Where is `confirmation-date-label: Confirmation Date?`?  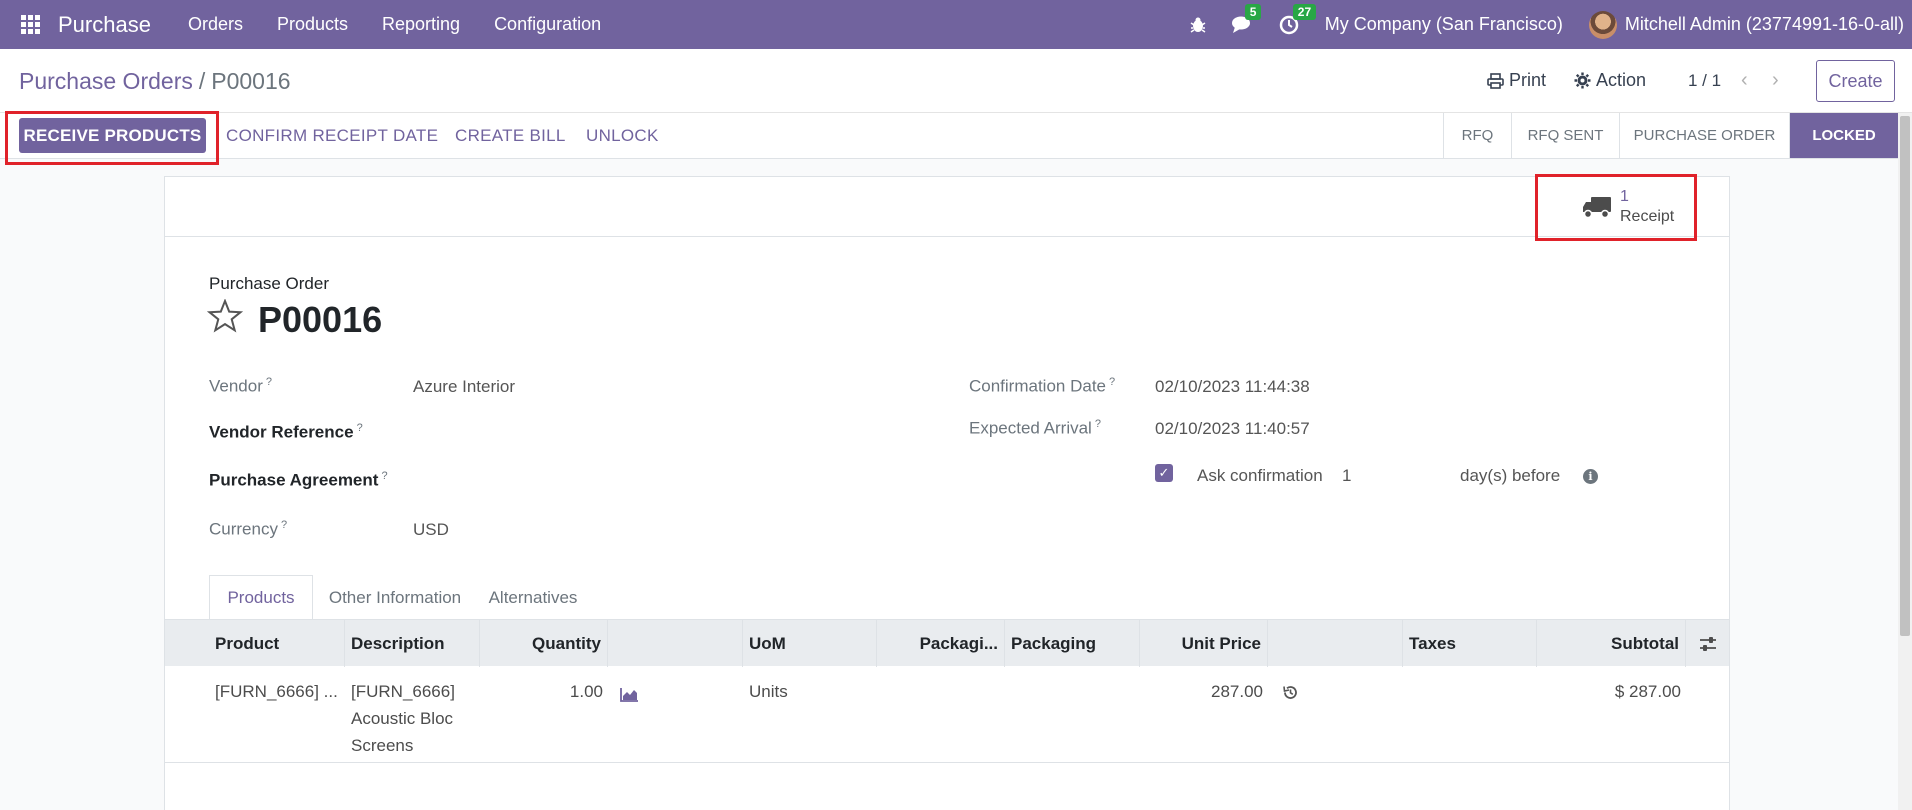 confirmation-date-label: Confirmation Date? is located at coordinates (1042, 386).